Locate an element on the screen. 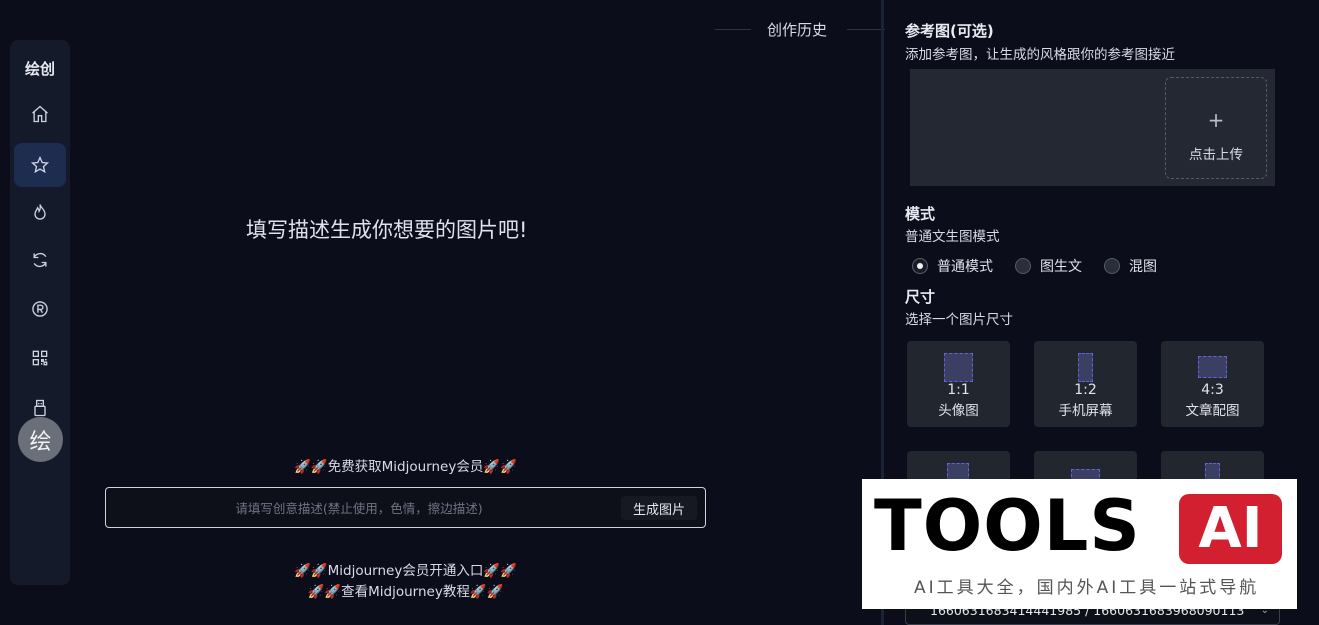  history-header: 创作历史 is located at coordinates (800, 29).